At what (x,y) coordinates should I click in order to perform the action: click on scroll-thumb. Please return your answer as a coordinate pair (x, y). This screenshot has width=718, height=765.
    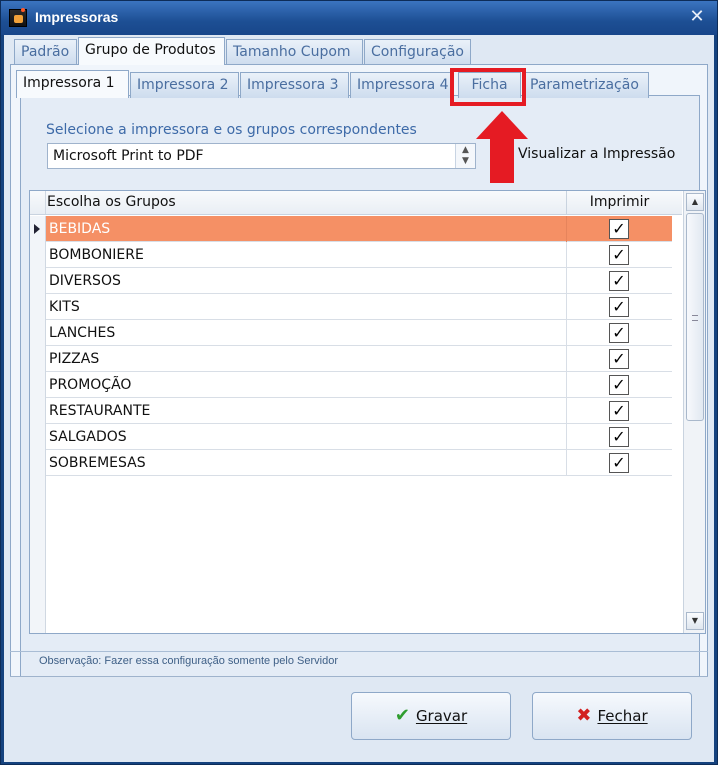
    Looking at the image, I should click on (695, 317).